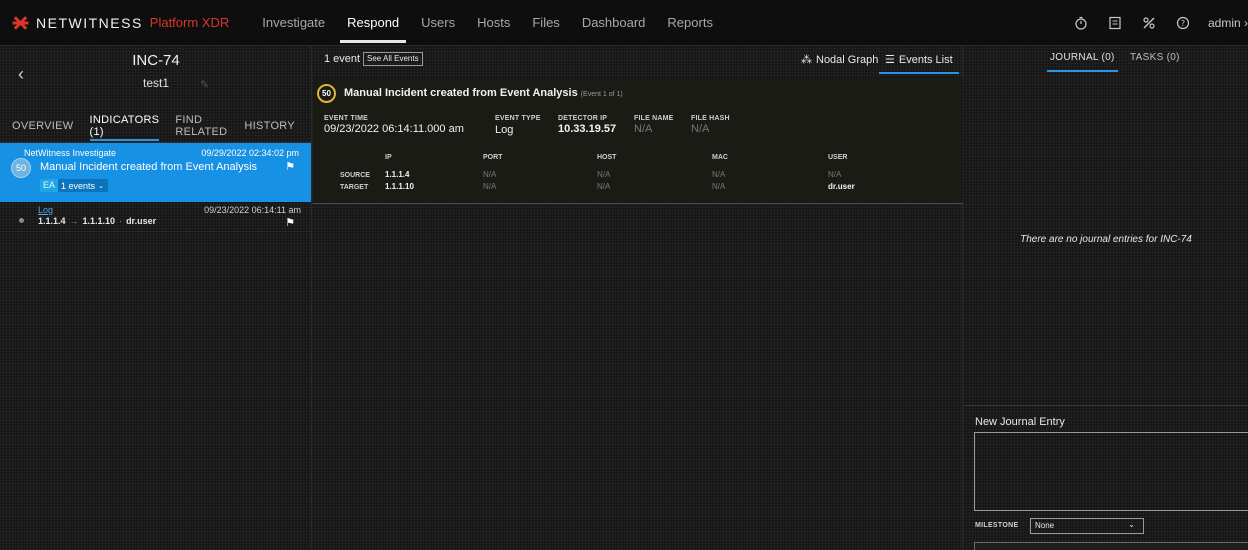  I want to click on target-host: N/A, so click(604, 186).